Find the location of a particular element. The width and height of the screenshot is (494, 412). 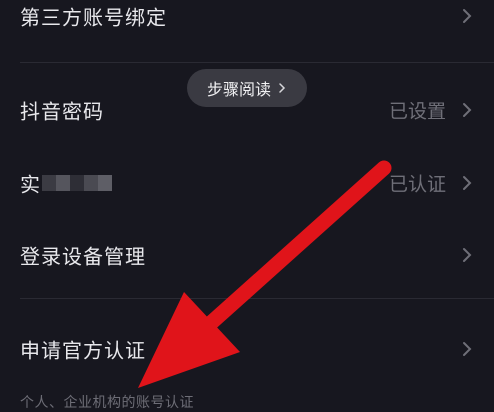

settings-row-label: 登录设备管理 is located at coordinates (83, 256).